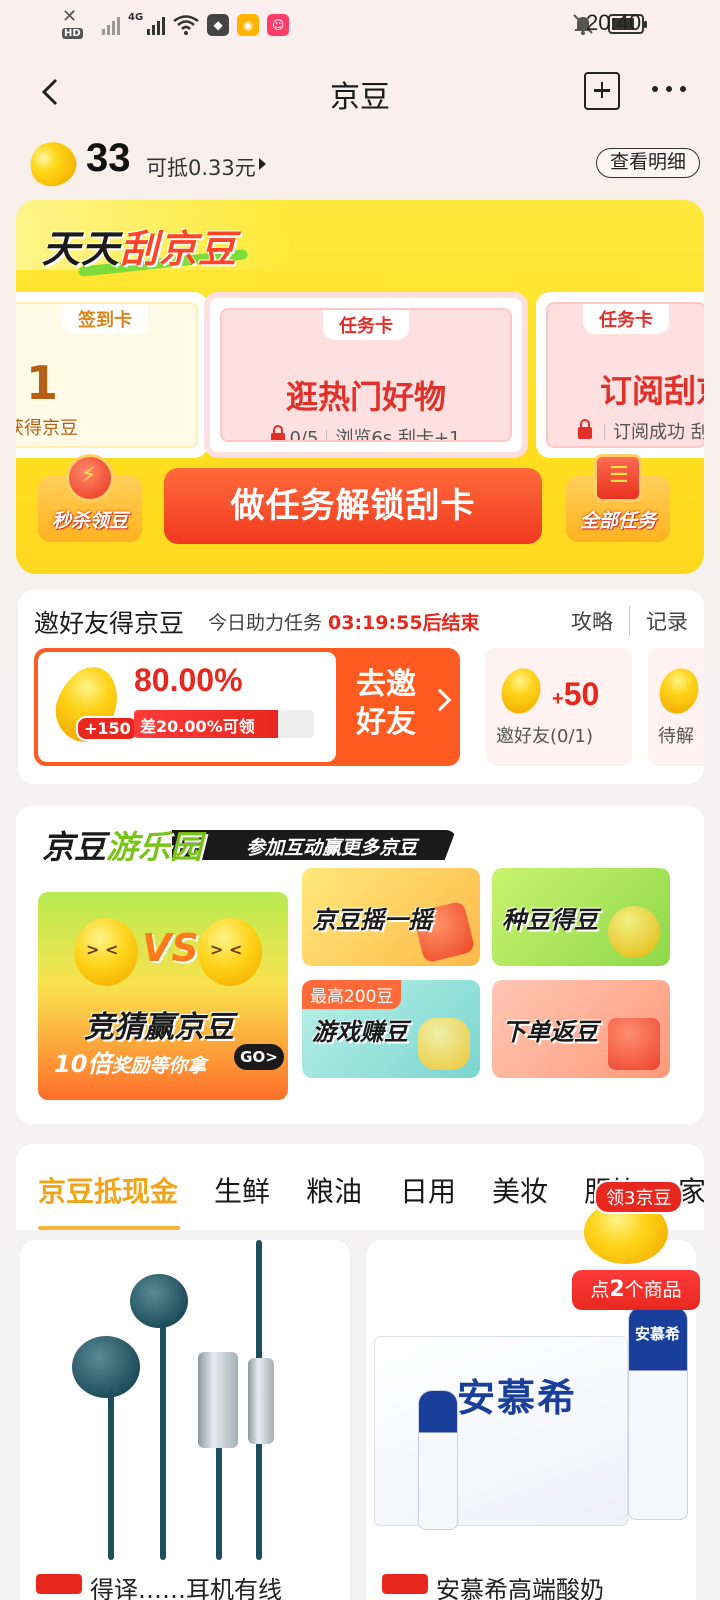 The image size is (720, 1600). What do you see at coordinates (360, 24) in the screenshot?
I see `status-bar: ✕ HD 4G ◆ ◉ ☺ 20:40` at bounding box center [360, 24].